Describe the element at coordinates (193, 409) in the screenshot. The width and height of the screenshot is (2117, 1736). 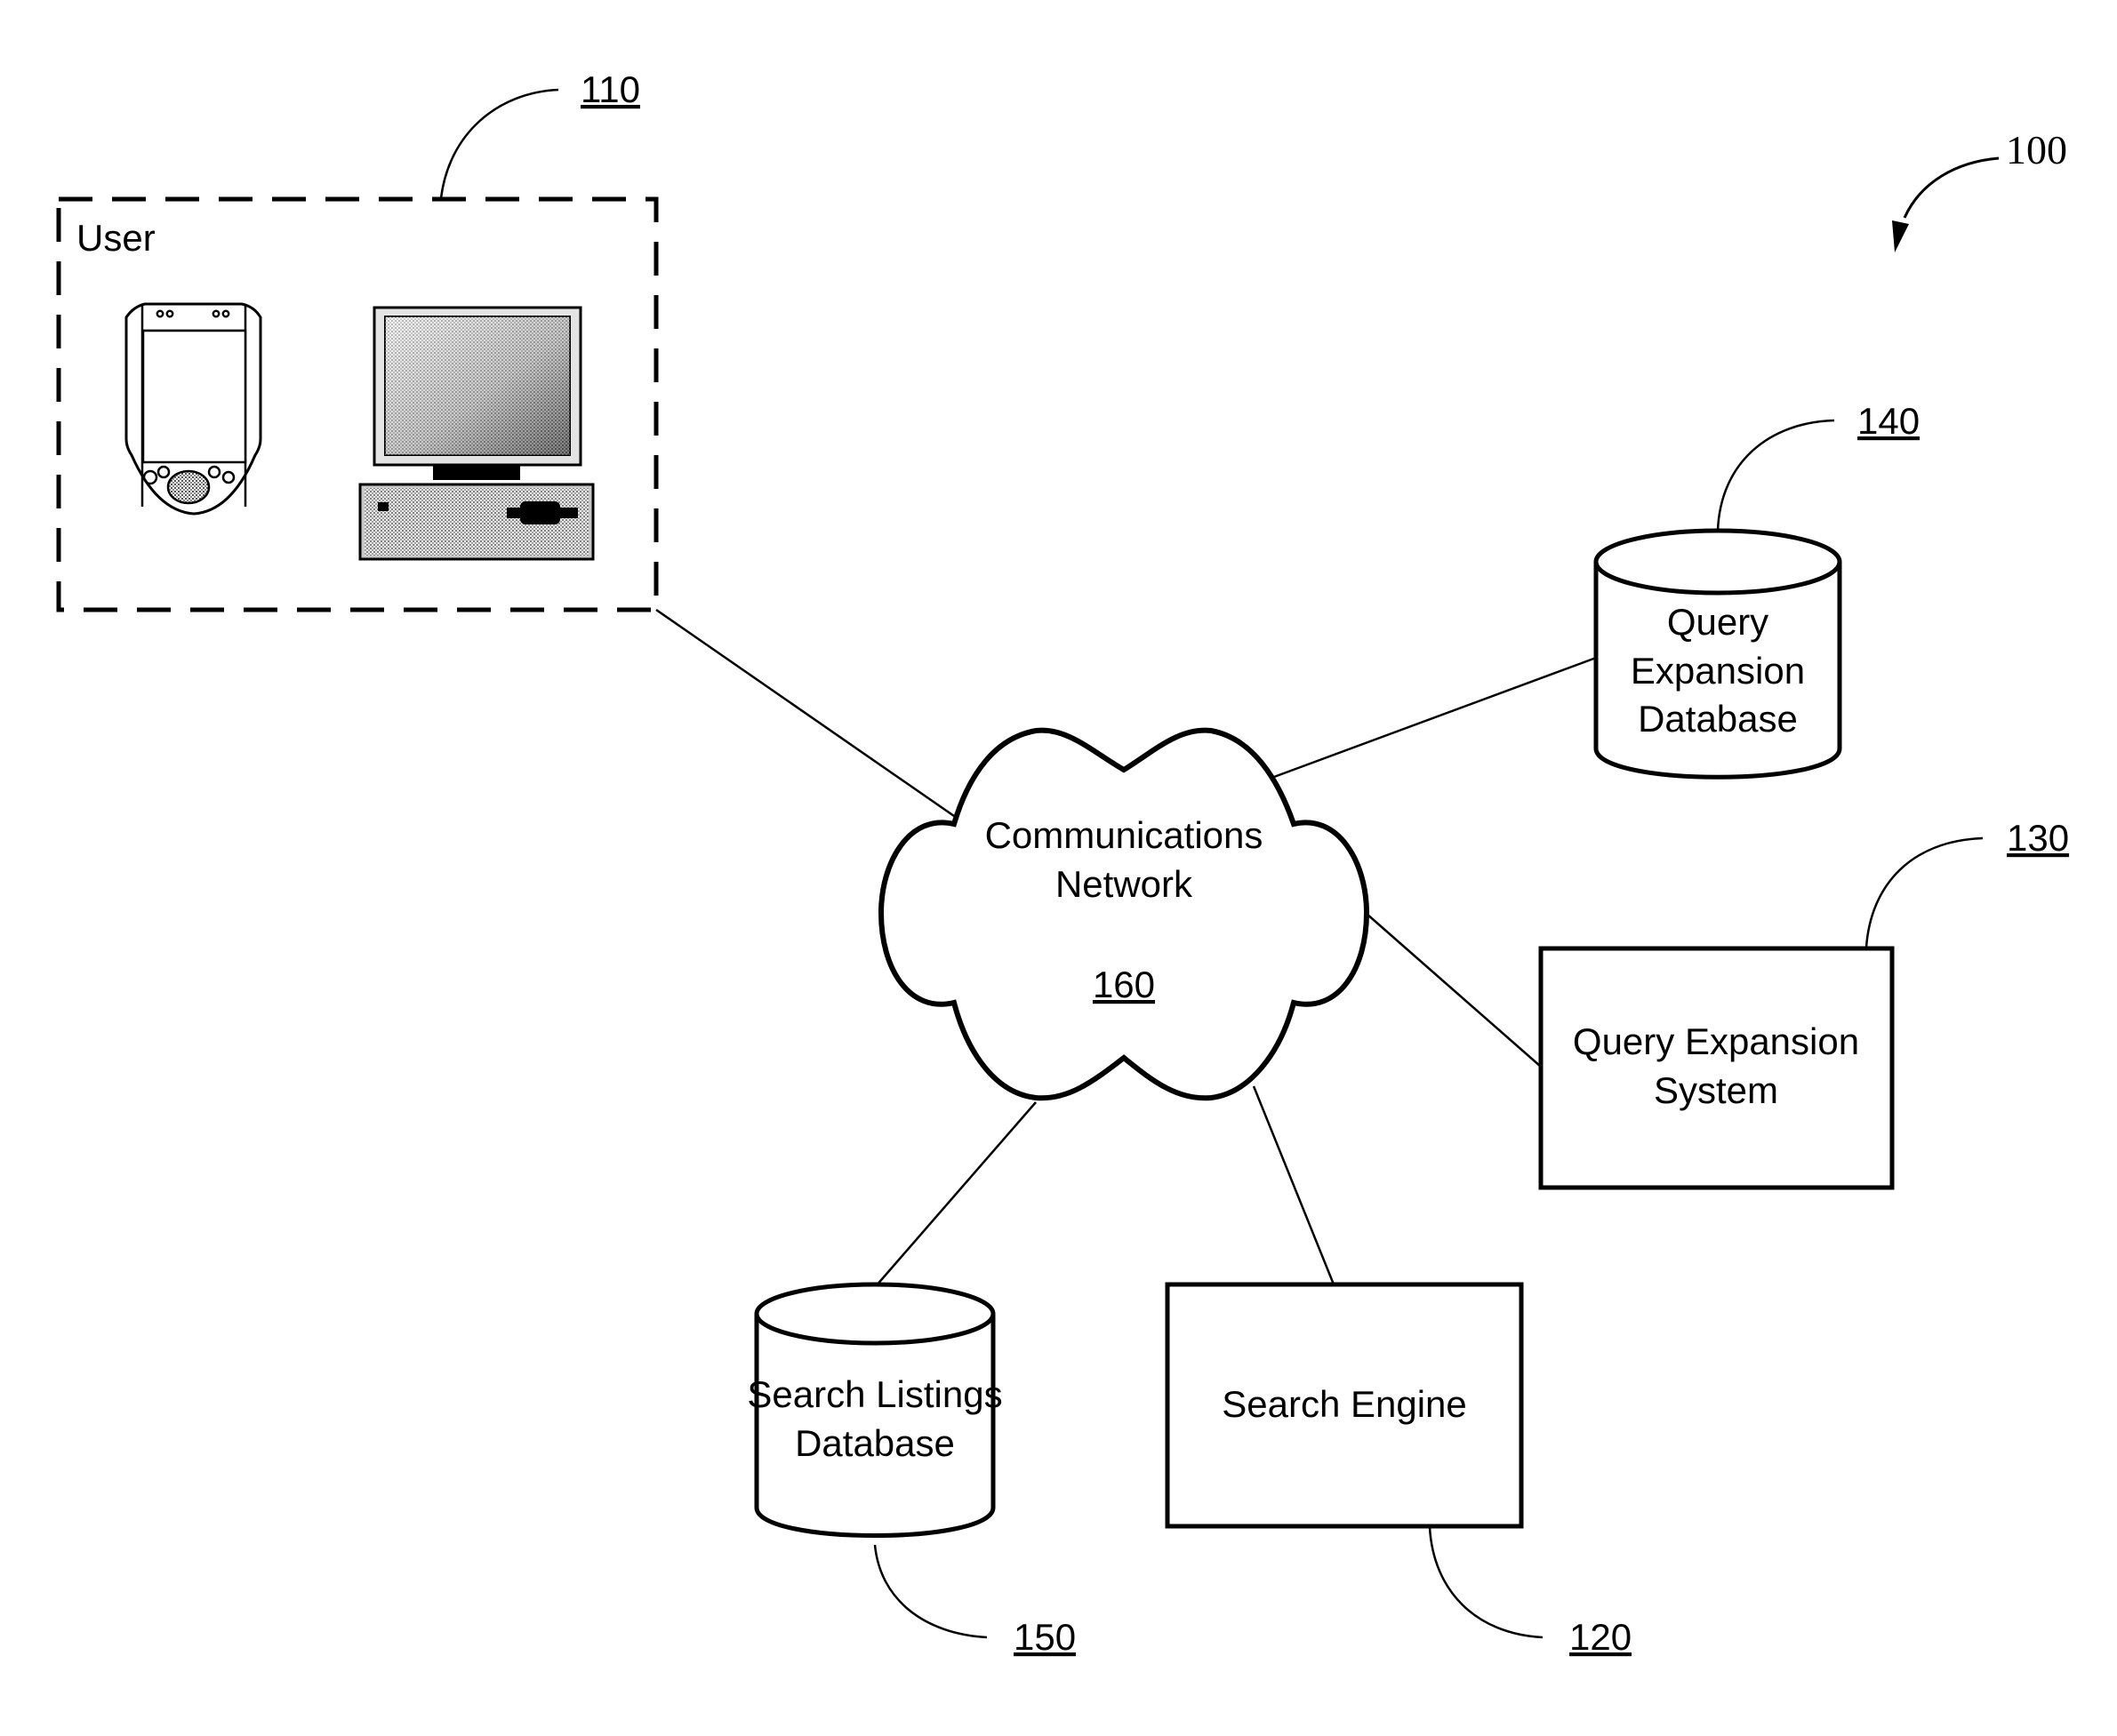
I see `pda-icon` at that location.